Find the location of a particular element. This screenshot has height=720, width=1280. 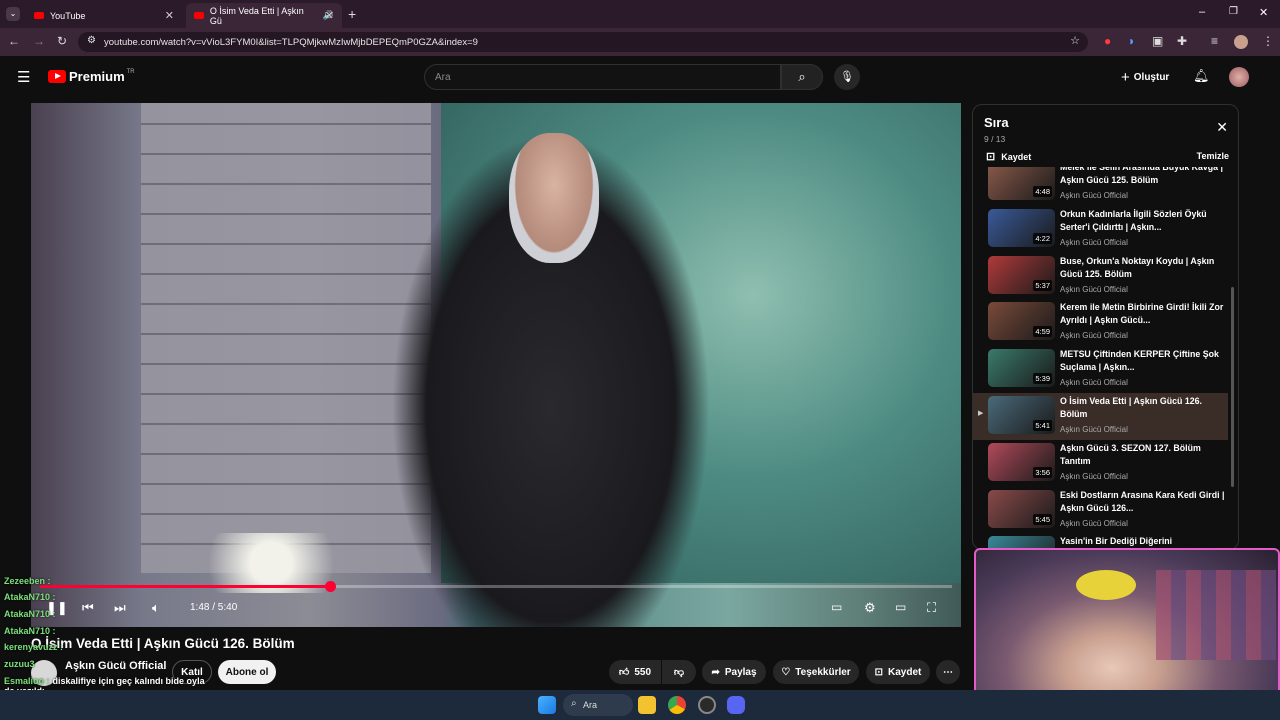

chat-message: zuzuu3 is located at coordinates (19, 664).